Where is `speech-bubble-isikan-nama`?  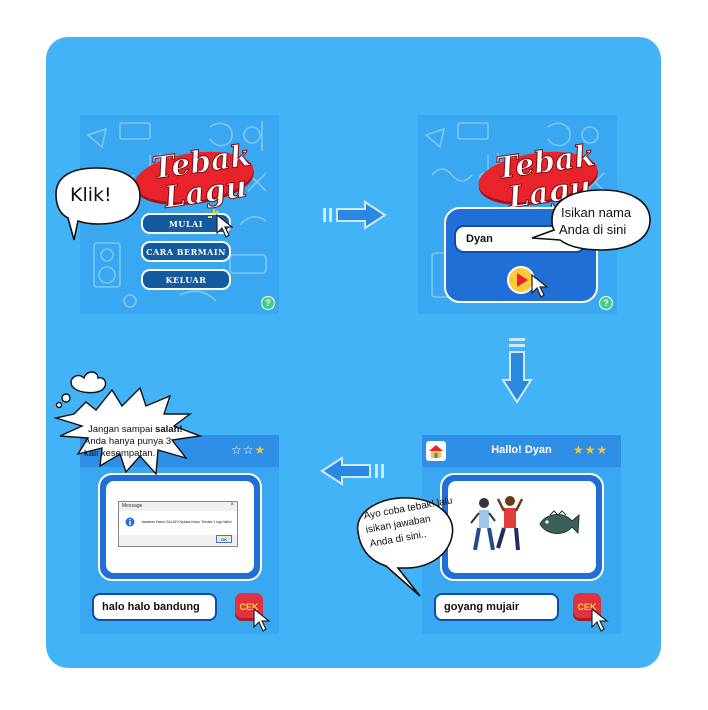
speech-bubble-isikan-nama is located at coordinates (591, 220).